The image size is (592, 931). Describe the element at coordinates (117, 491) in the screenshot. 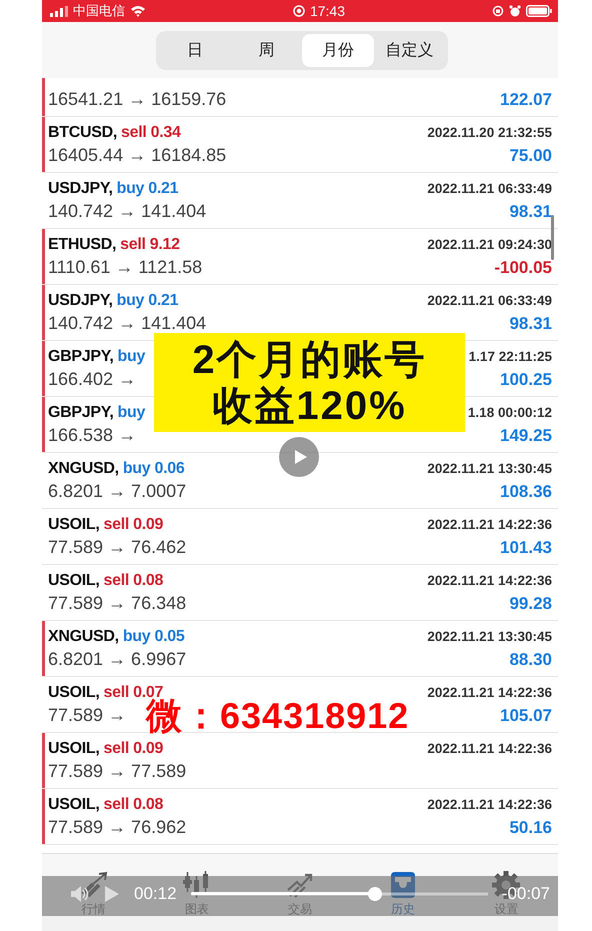

I see `price-range: 6.8201 → 7.0007` at that location.